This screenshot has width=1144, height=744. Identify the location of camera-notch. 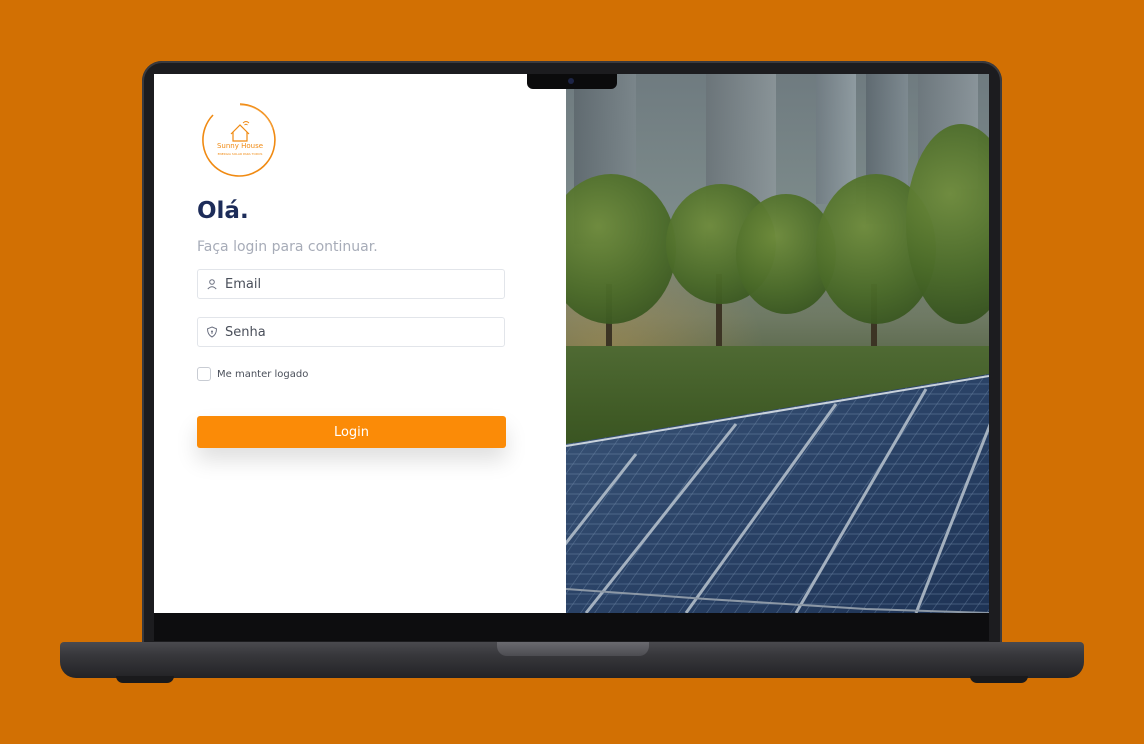
(572, 81).